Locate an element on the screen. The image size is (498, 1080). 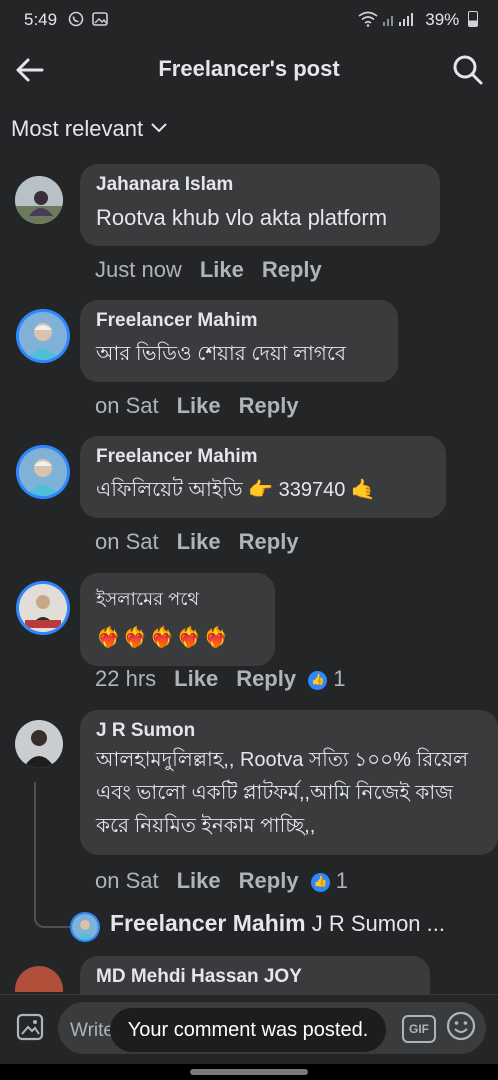
comment-meta: Just now Like Reply is located at coordinates (208, 270).